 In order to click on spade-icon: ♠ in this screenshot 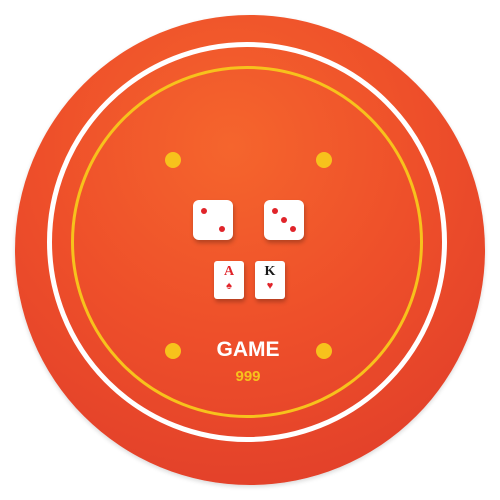, I will do `click(229, 286)`.